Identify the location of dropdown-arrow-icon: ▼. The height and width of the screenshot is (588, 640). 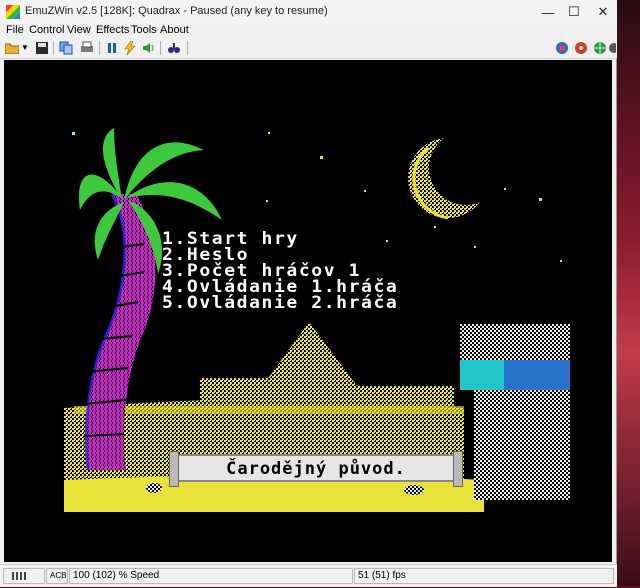
(25, 48).